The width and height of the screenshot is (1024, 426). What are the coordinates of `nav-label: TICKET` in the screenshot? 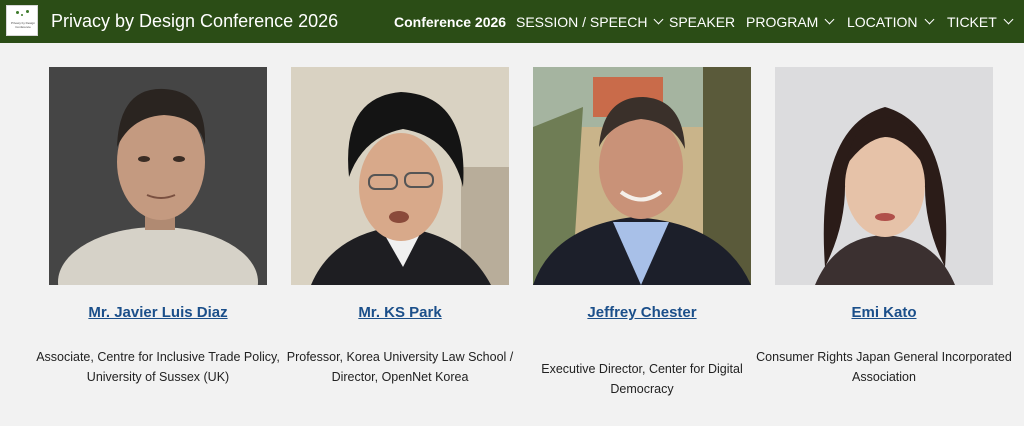 It's located at (972, 21).